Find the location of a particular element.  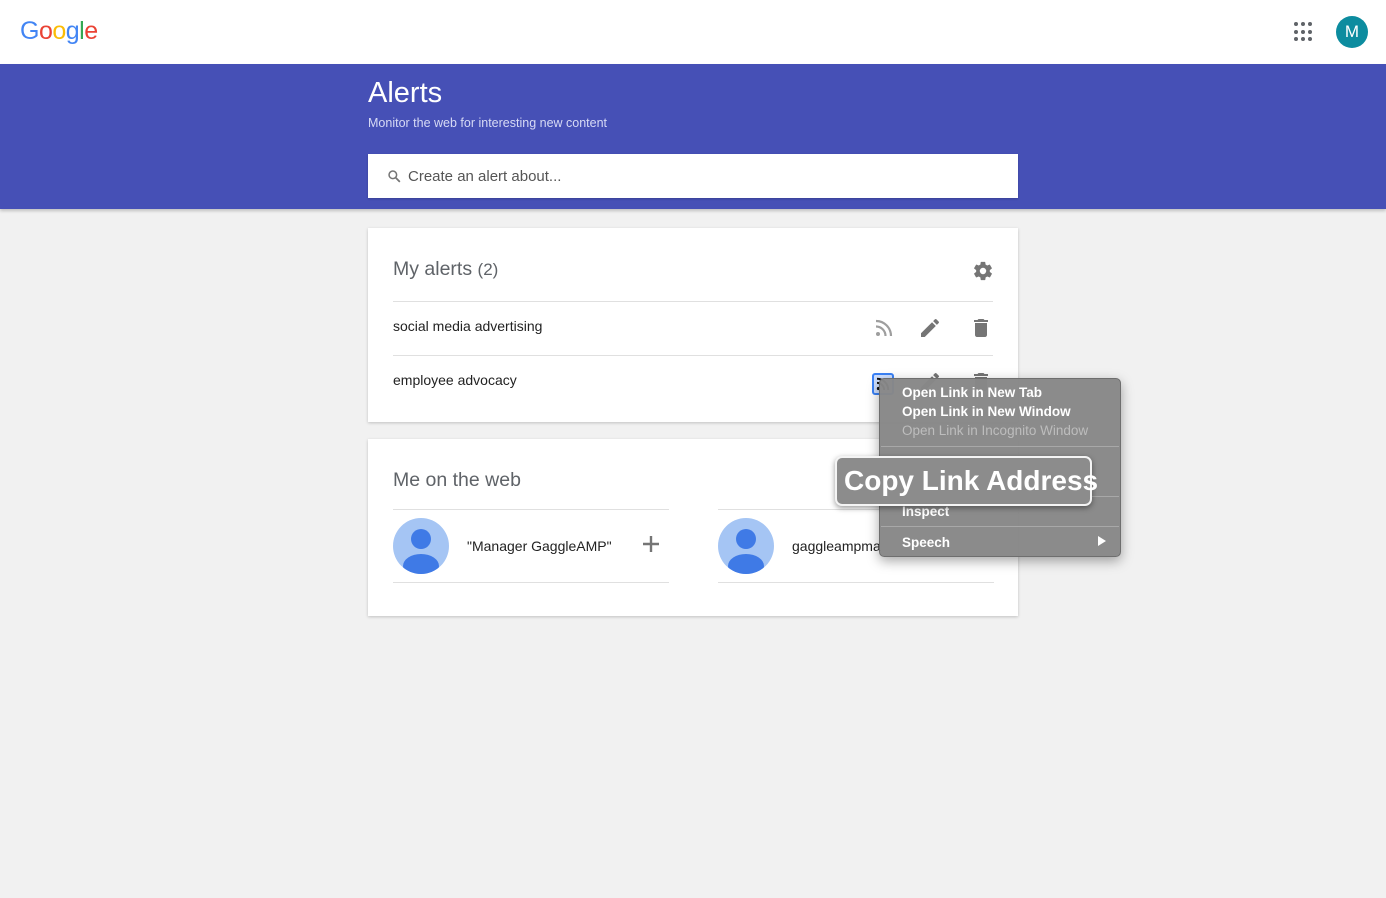

pencil-icon is located at coordinates (930, 328).